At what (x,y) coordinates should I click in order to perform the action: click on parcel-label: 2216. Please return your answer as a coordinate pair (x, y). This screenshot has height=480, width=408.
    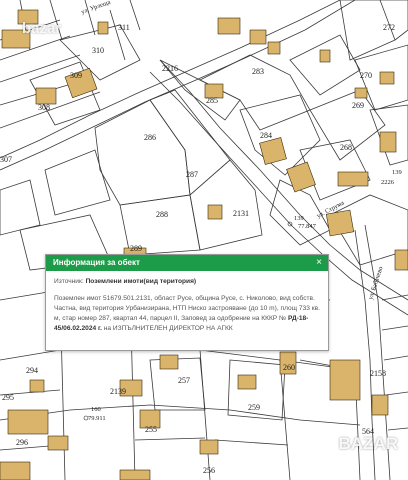
    Looking at the image, I should click on (170, 68).